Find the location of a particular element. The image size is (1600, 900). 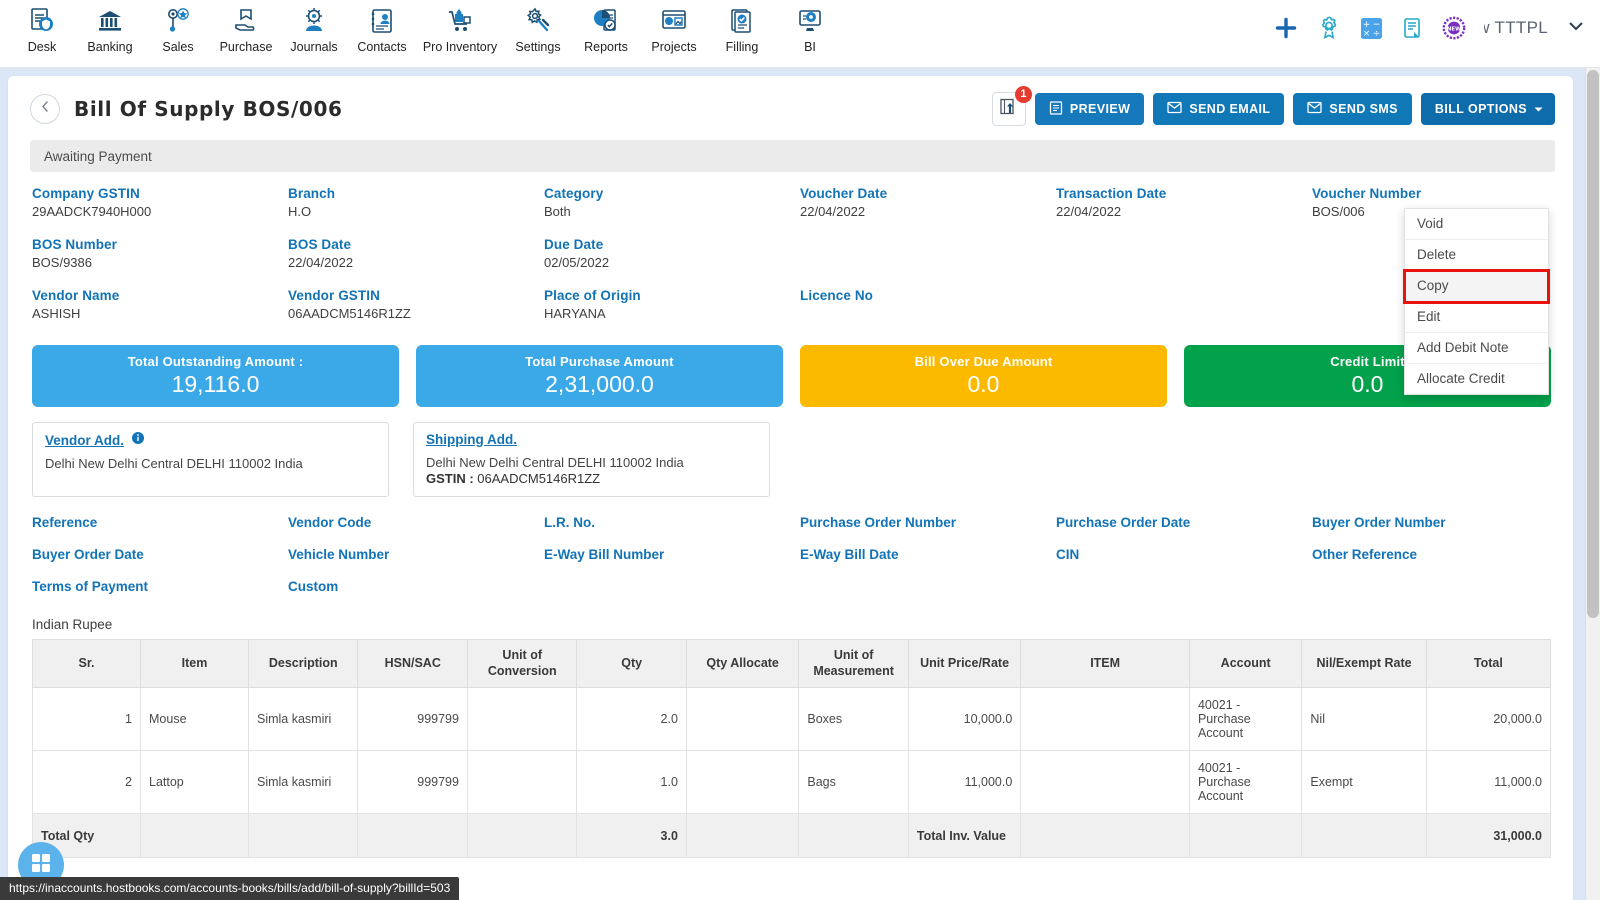

nav-item-settings: Settings is located at coordinates (538, 27).